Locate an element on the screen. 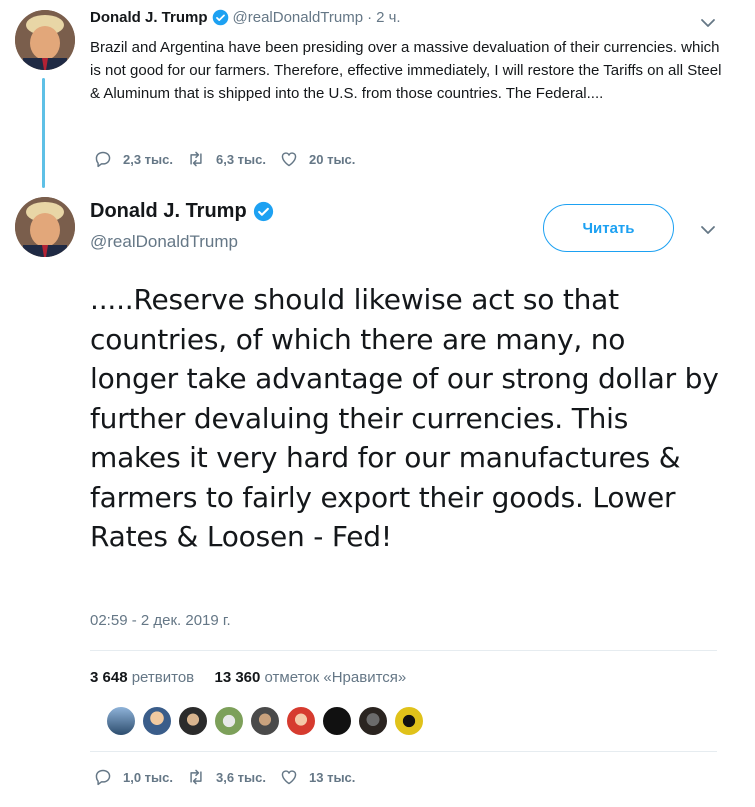  thread-connector is located at coordinates (43, 133).